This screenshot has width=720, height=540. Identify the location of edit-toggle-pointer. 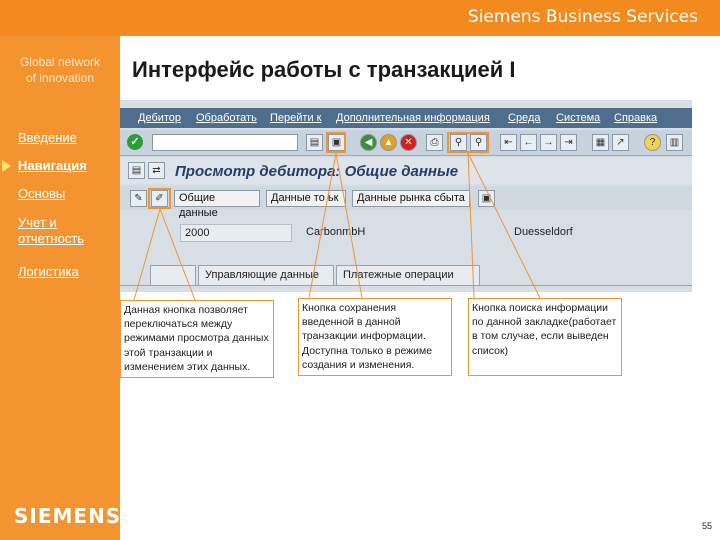
(147, 254).